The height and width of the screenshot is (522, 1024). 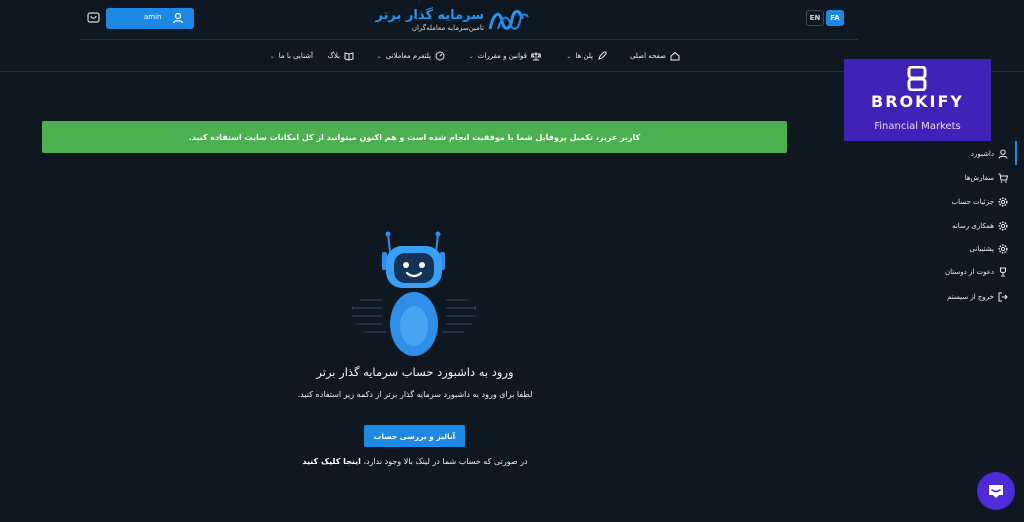 What do you see at coordinates (979, 178) in the screenshot?
I see `sidebar-item-label: سفارش‌ها` at bounding box center [979, 178].